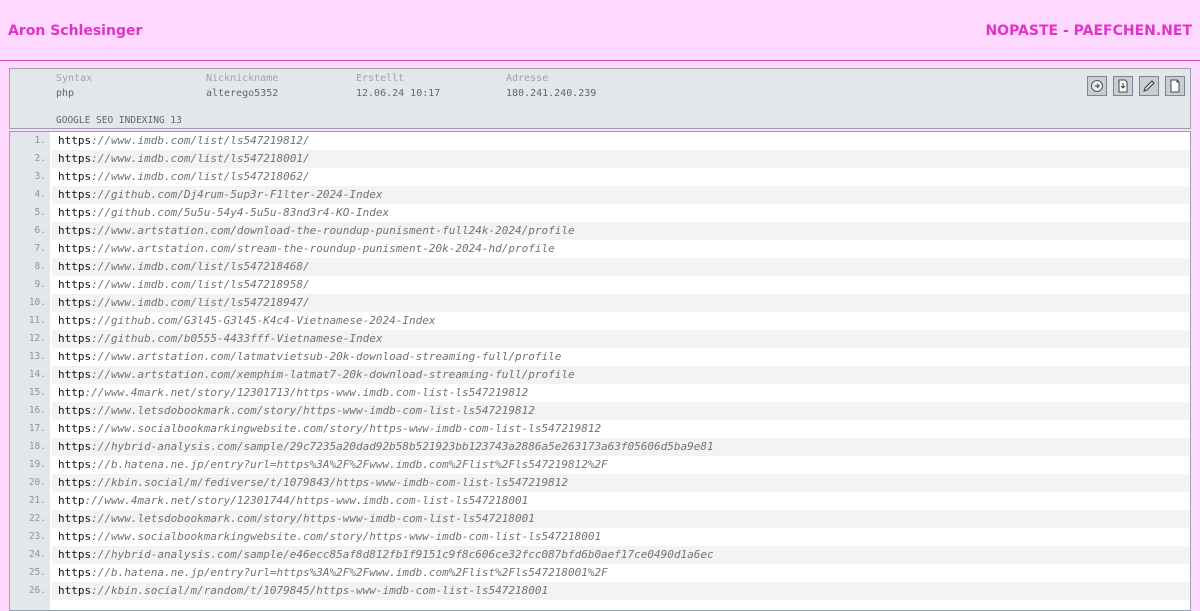 This screenshot has width=1200, height=611. Describe the element at coordinates (398, 86) in the screenshot. I see `created-meta: Erstellt 12.06.24 10:17` at that location.